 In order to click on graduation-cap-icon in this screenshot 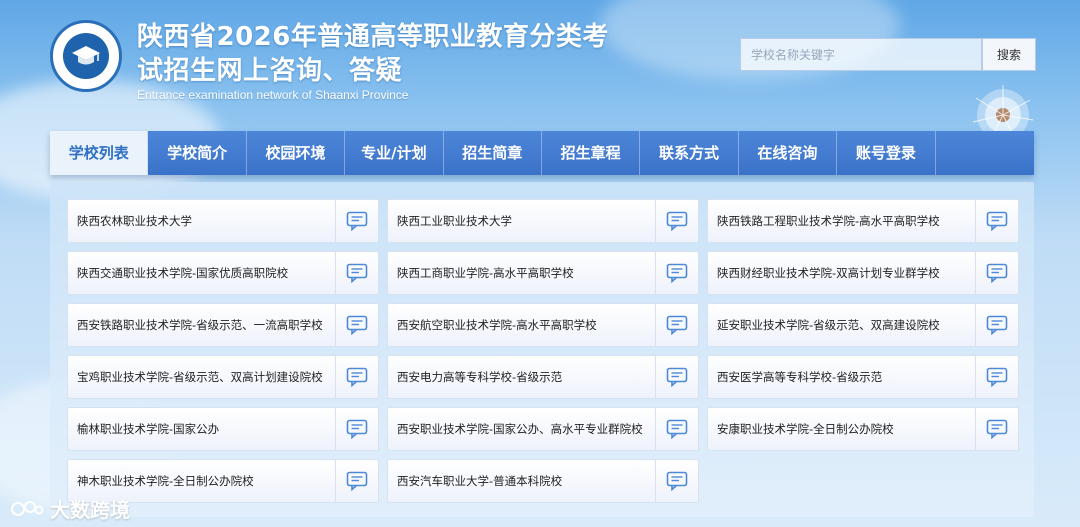, I will do `click(86, 56)`.